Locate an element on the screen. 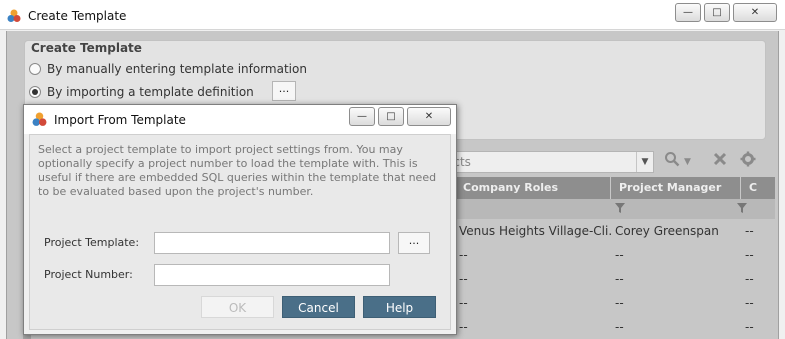  dialog-title-bar: Import From Template — □ ✕ is located at coordinates (240, 119).